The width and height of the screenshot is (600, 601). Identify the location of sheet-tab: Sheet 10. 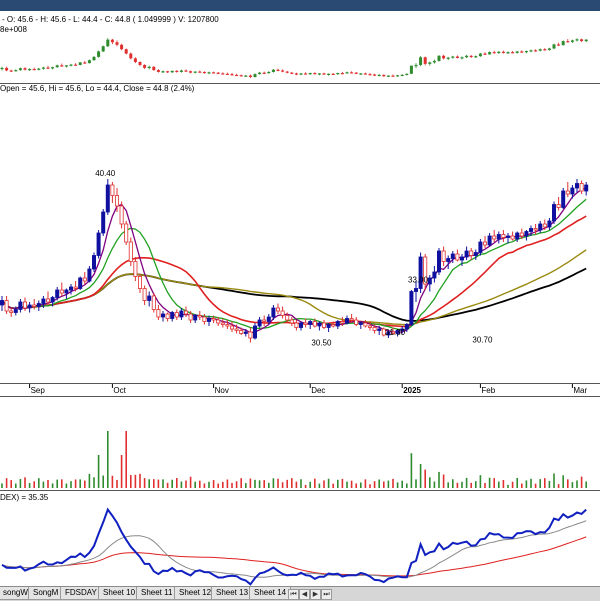
(119, 593).